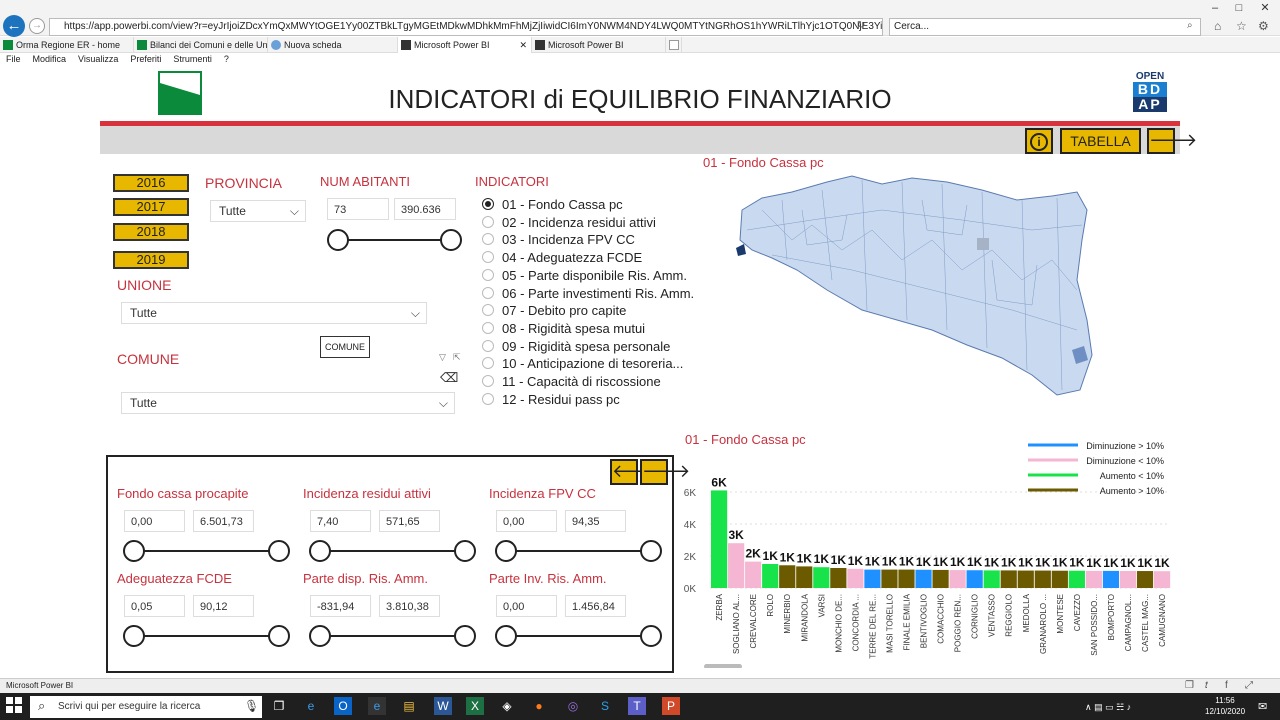 This screenshot has width=1280, height=720. What do you see at coordinates (98, 59) in the screenshot?
I see `menu-visualizza: Visualizza` at bounding box center [98, 59].